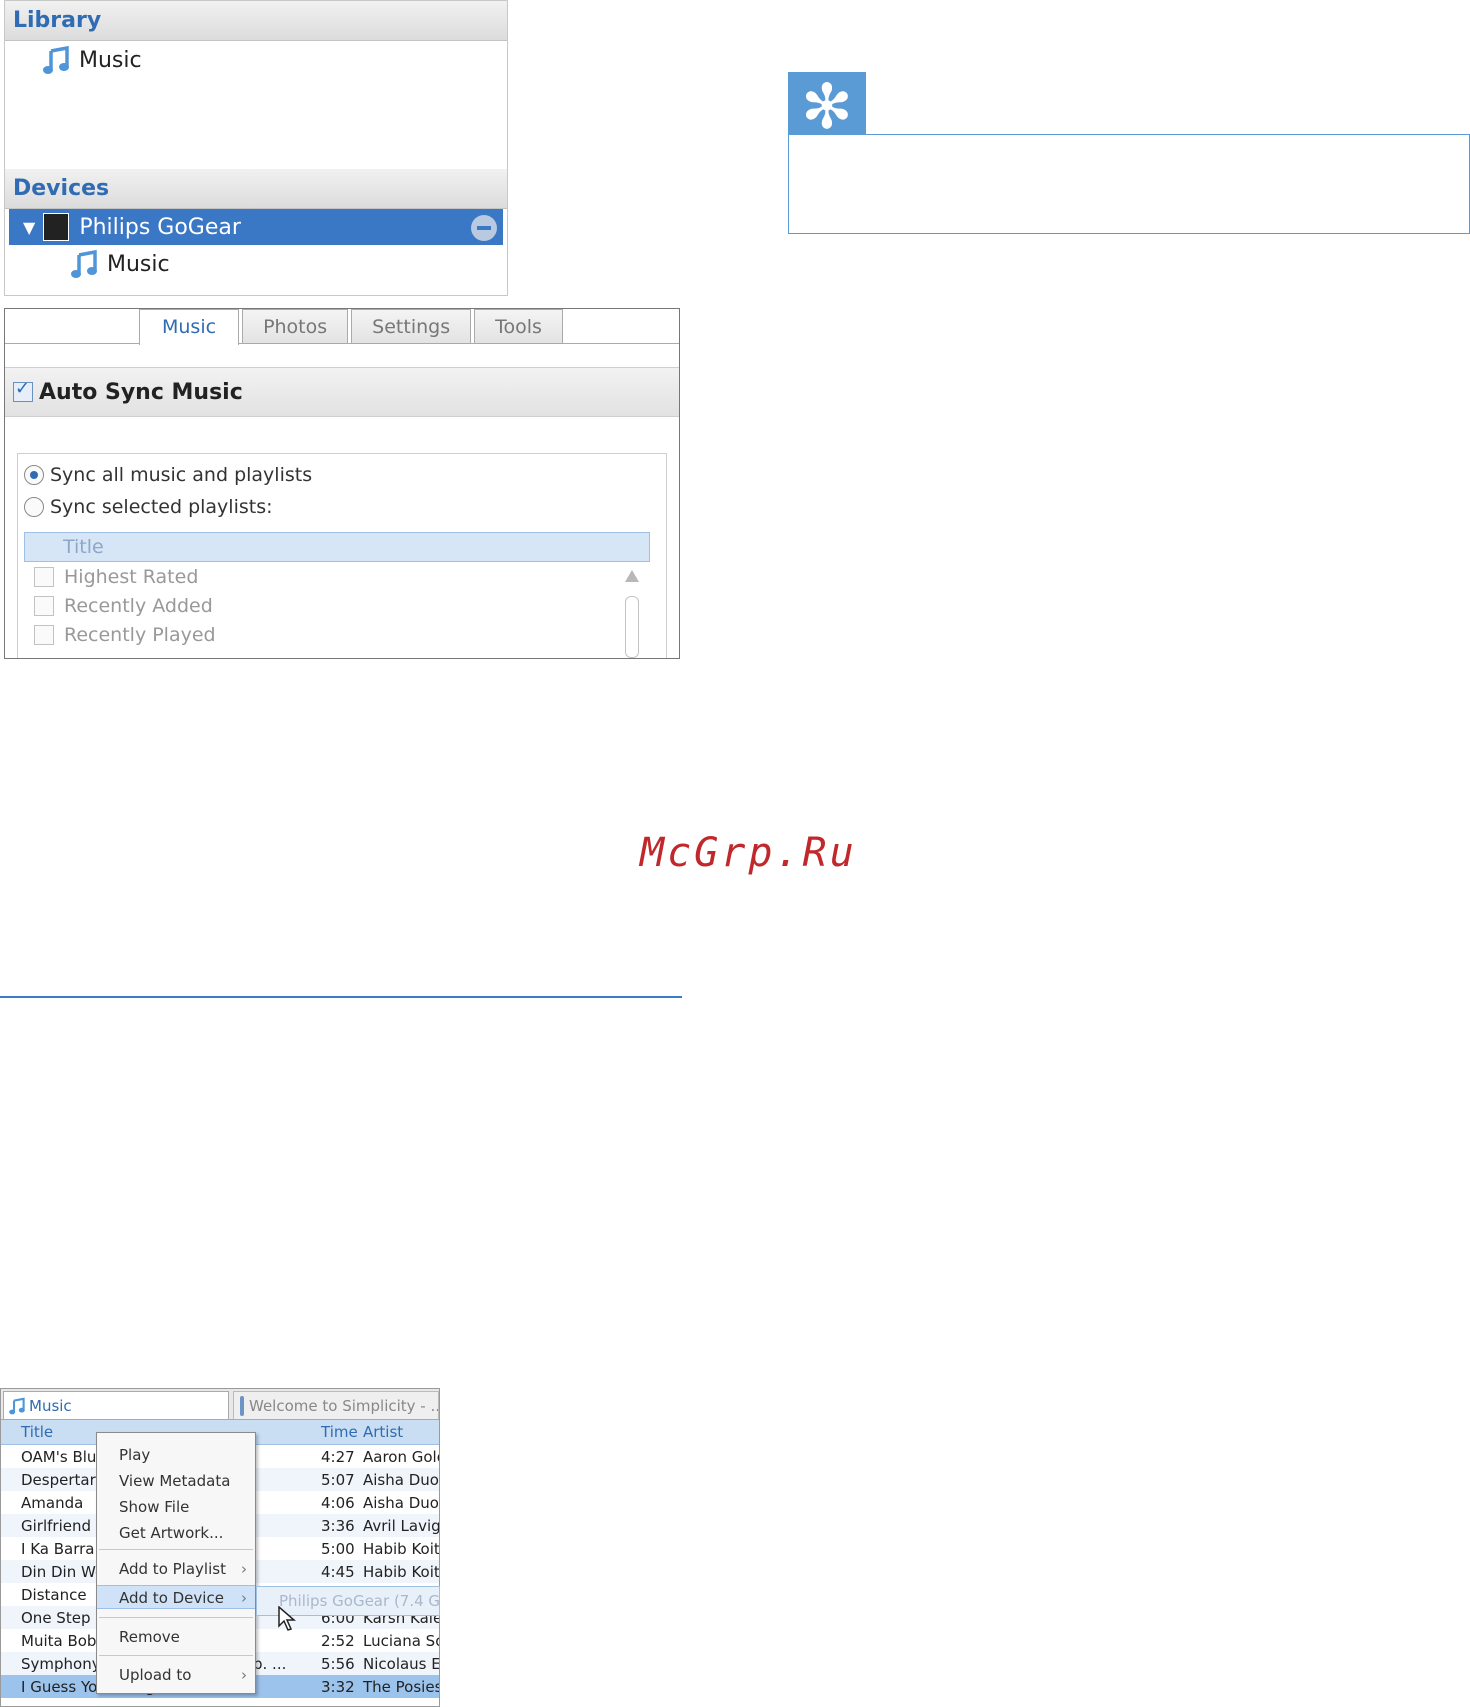 This screenshot has width=1470, height=1707. I want to click on device-icon, so click(56, 227).